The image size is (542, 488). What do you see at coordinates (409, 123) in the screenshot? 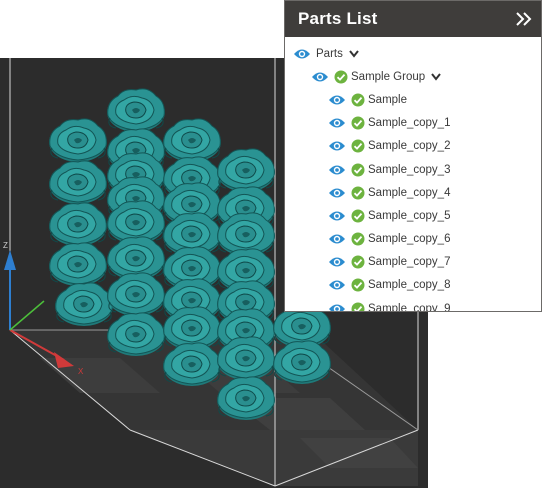
I see `tree-label: Sample_copy_1` at bounding box center [409, 123].